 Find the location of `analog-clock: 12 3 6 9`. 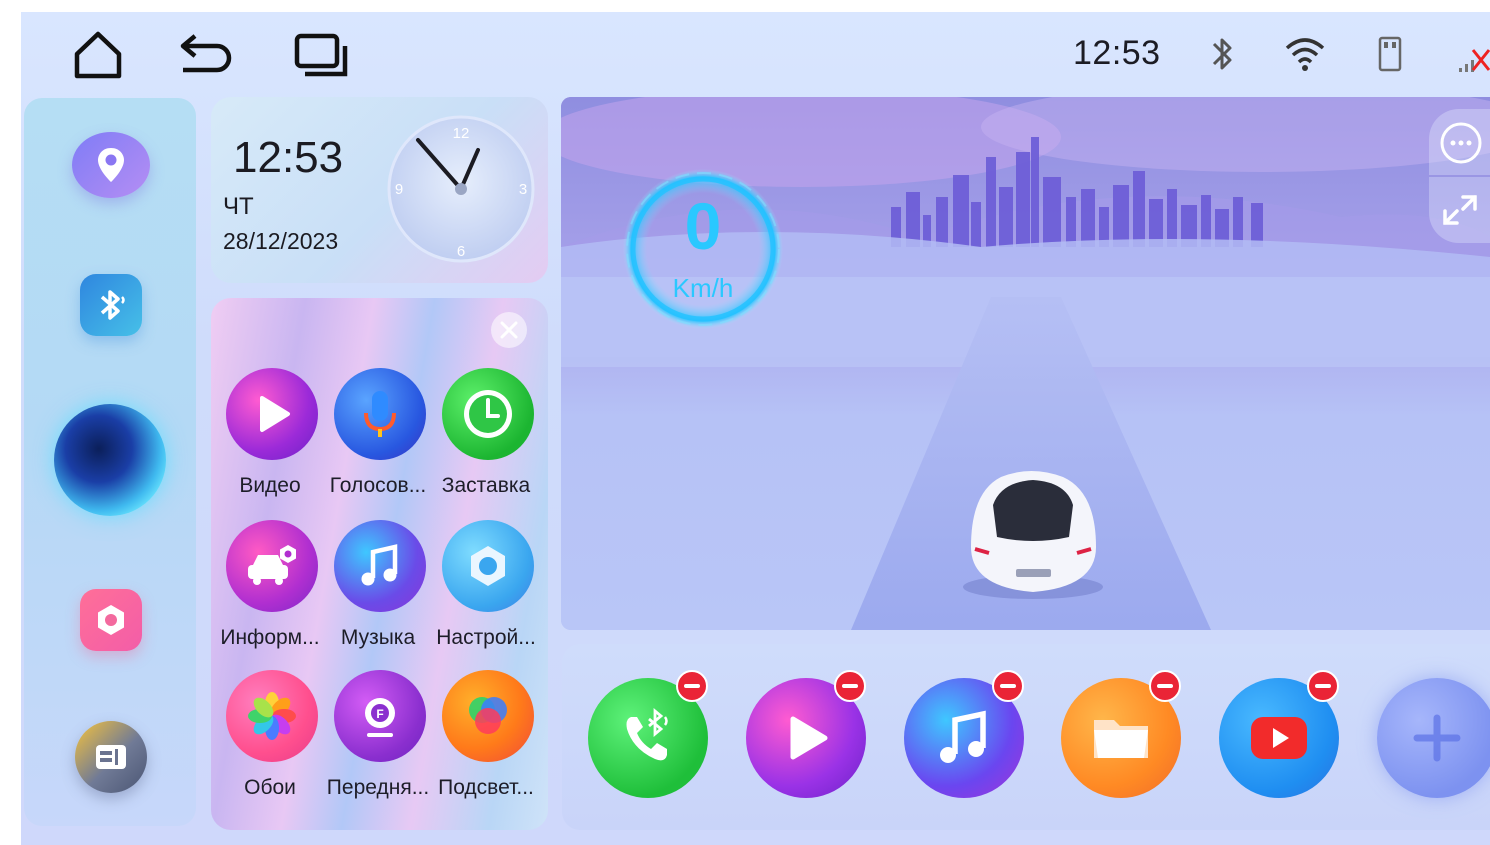

analog-clock: 12 3 6 9 is located at coordinates (461, 189).